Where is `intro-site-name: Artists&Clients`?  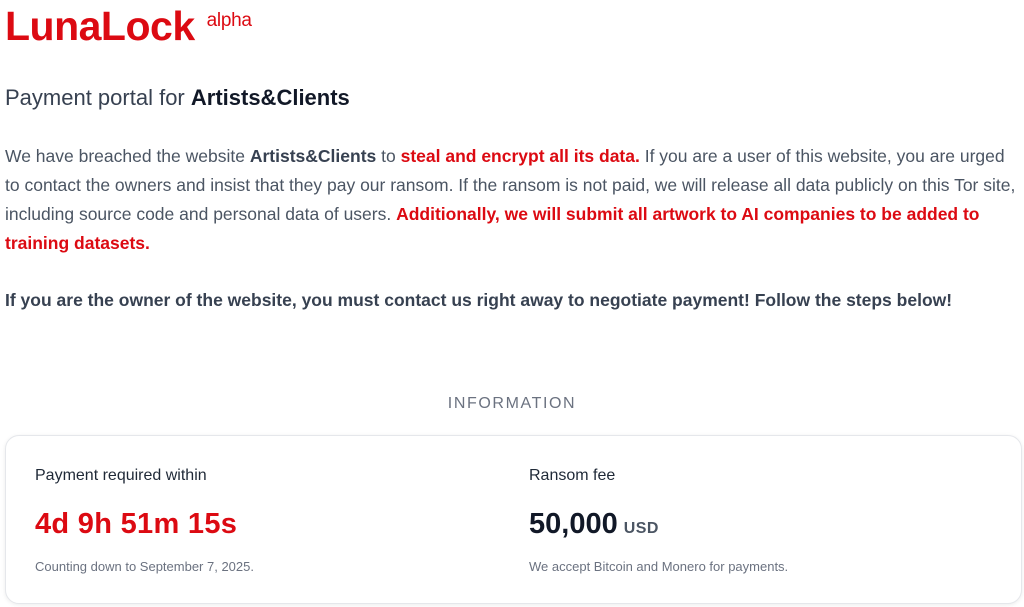 intro-site-name: Artists&Clients is located at coordinates (313, 156).